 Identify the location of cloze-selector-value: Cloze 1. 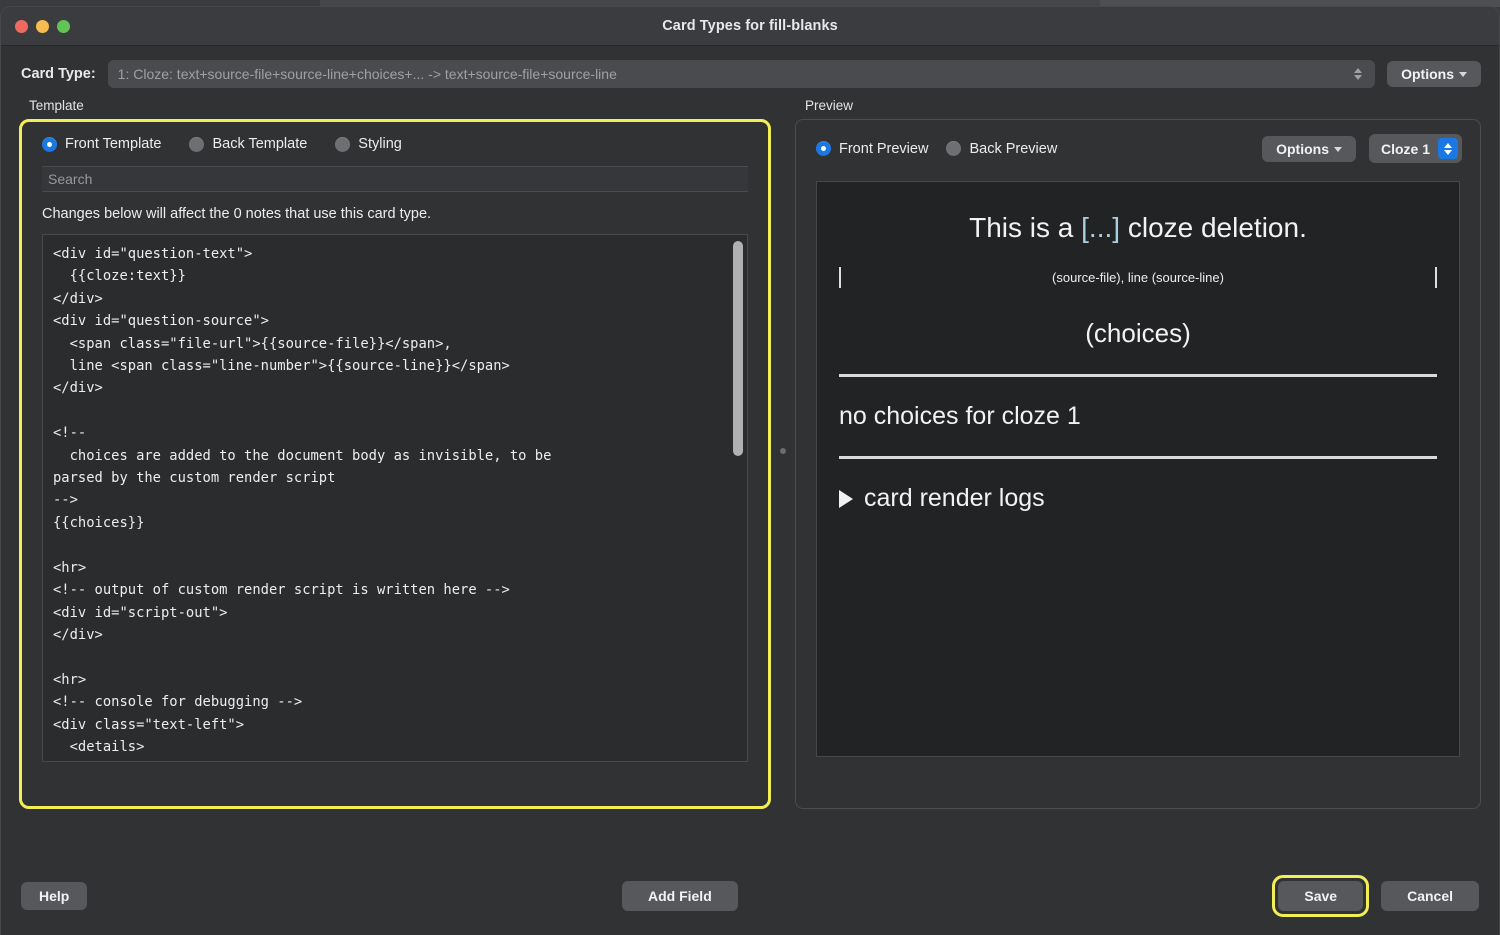
(1405, 148).